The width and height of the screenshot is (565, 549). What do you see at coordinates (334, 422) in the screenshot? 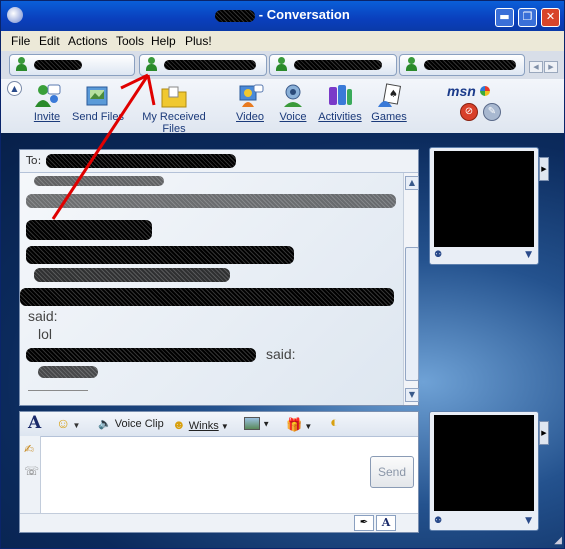
I see `nudge-button: ◐` at bounding box center [334, 422].